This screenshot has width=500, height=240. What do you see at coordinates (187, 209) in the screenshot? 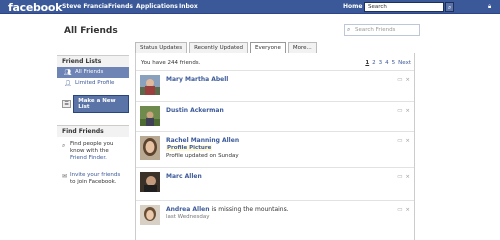
I see `friend-name: Andrea Allen` at bounding box center [187, 209].